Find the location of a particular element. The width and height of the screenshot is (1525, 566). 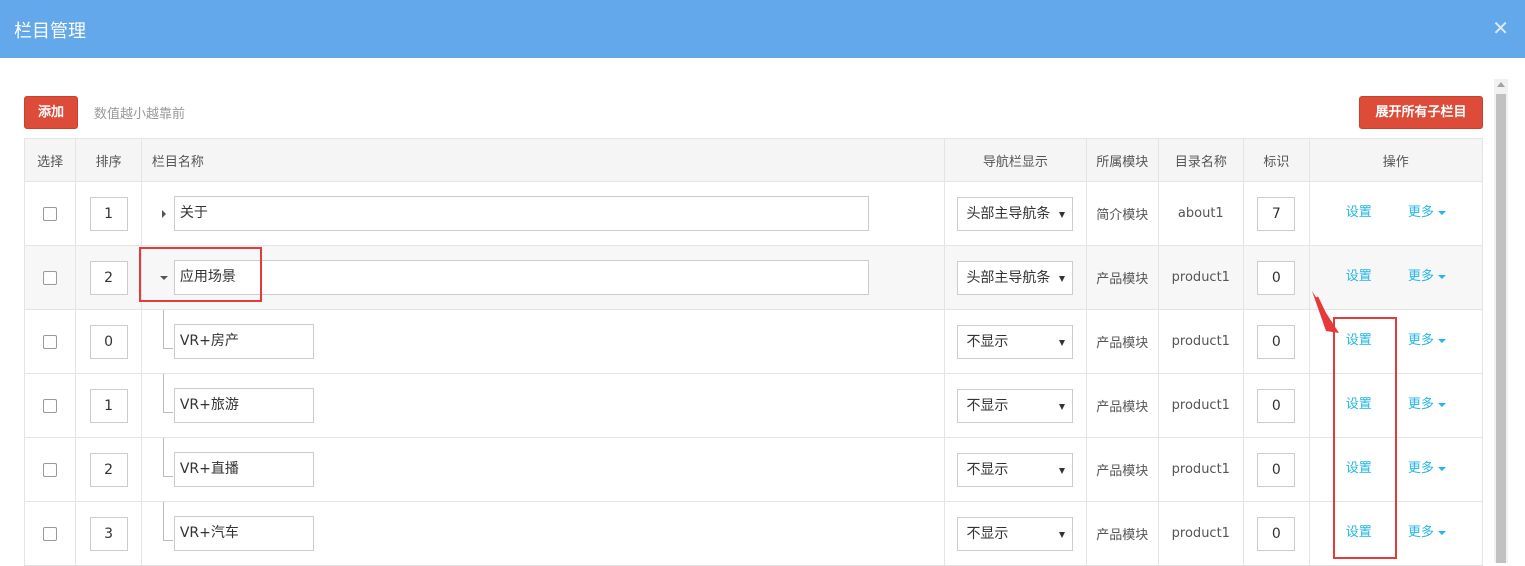

annotation-arrow-layer is located at coordinates (1325, 312).